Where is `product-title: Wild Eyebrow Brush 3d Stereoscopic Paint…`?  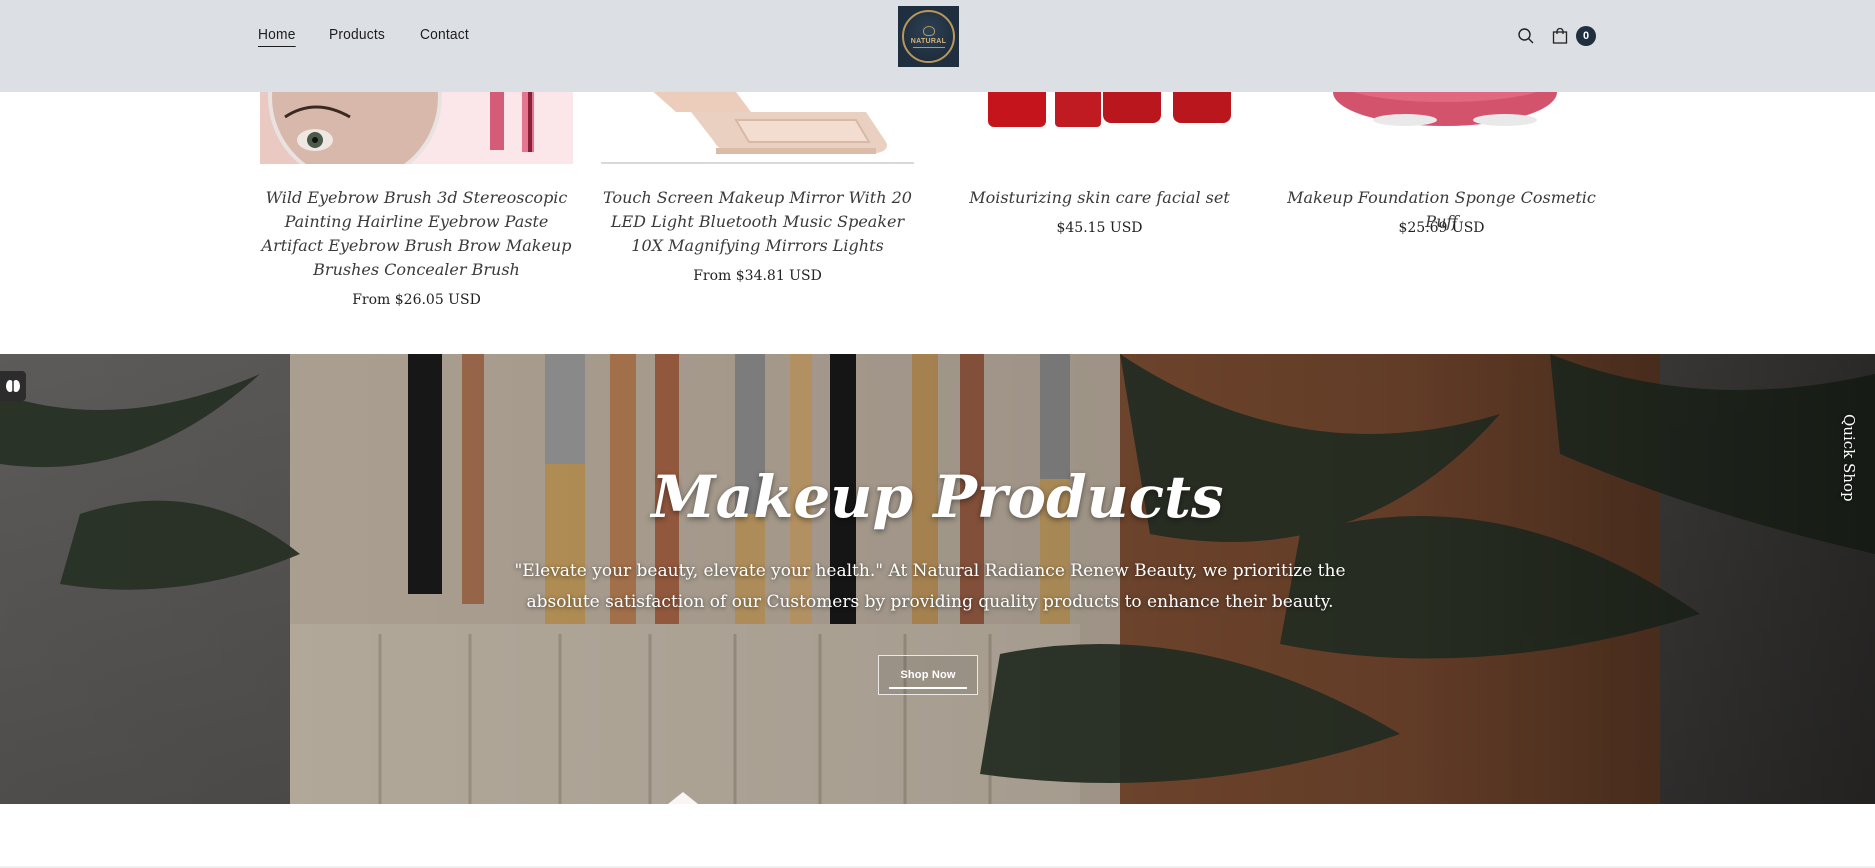
product-title: Wild Eyebrow Brush 3d Stereoscopic Paint… is located at coordinates (416, 234).